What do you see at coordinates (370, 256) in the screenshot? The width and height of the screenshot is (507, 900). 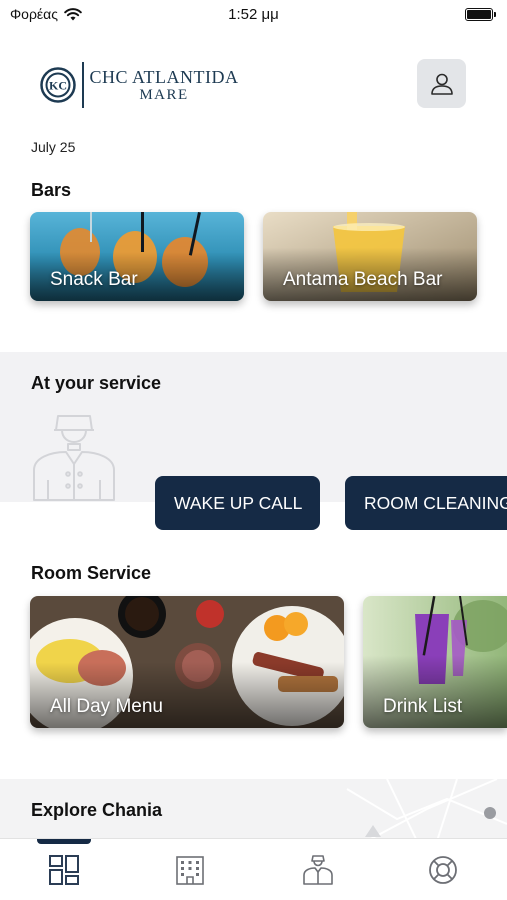 I see `bar-card-antama-beach-bar: Antama Beach Bar` at bounding box center [370, 256].